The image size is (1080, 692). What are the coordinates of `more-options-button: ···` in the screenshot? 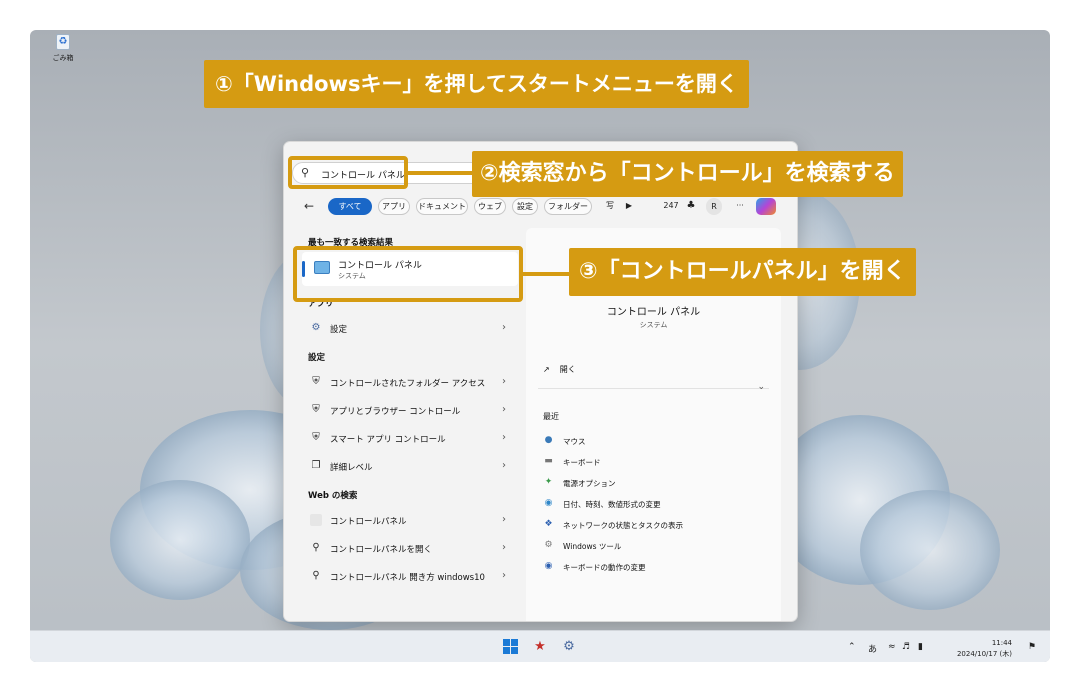 It's located at (740, 206).